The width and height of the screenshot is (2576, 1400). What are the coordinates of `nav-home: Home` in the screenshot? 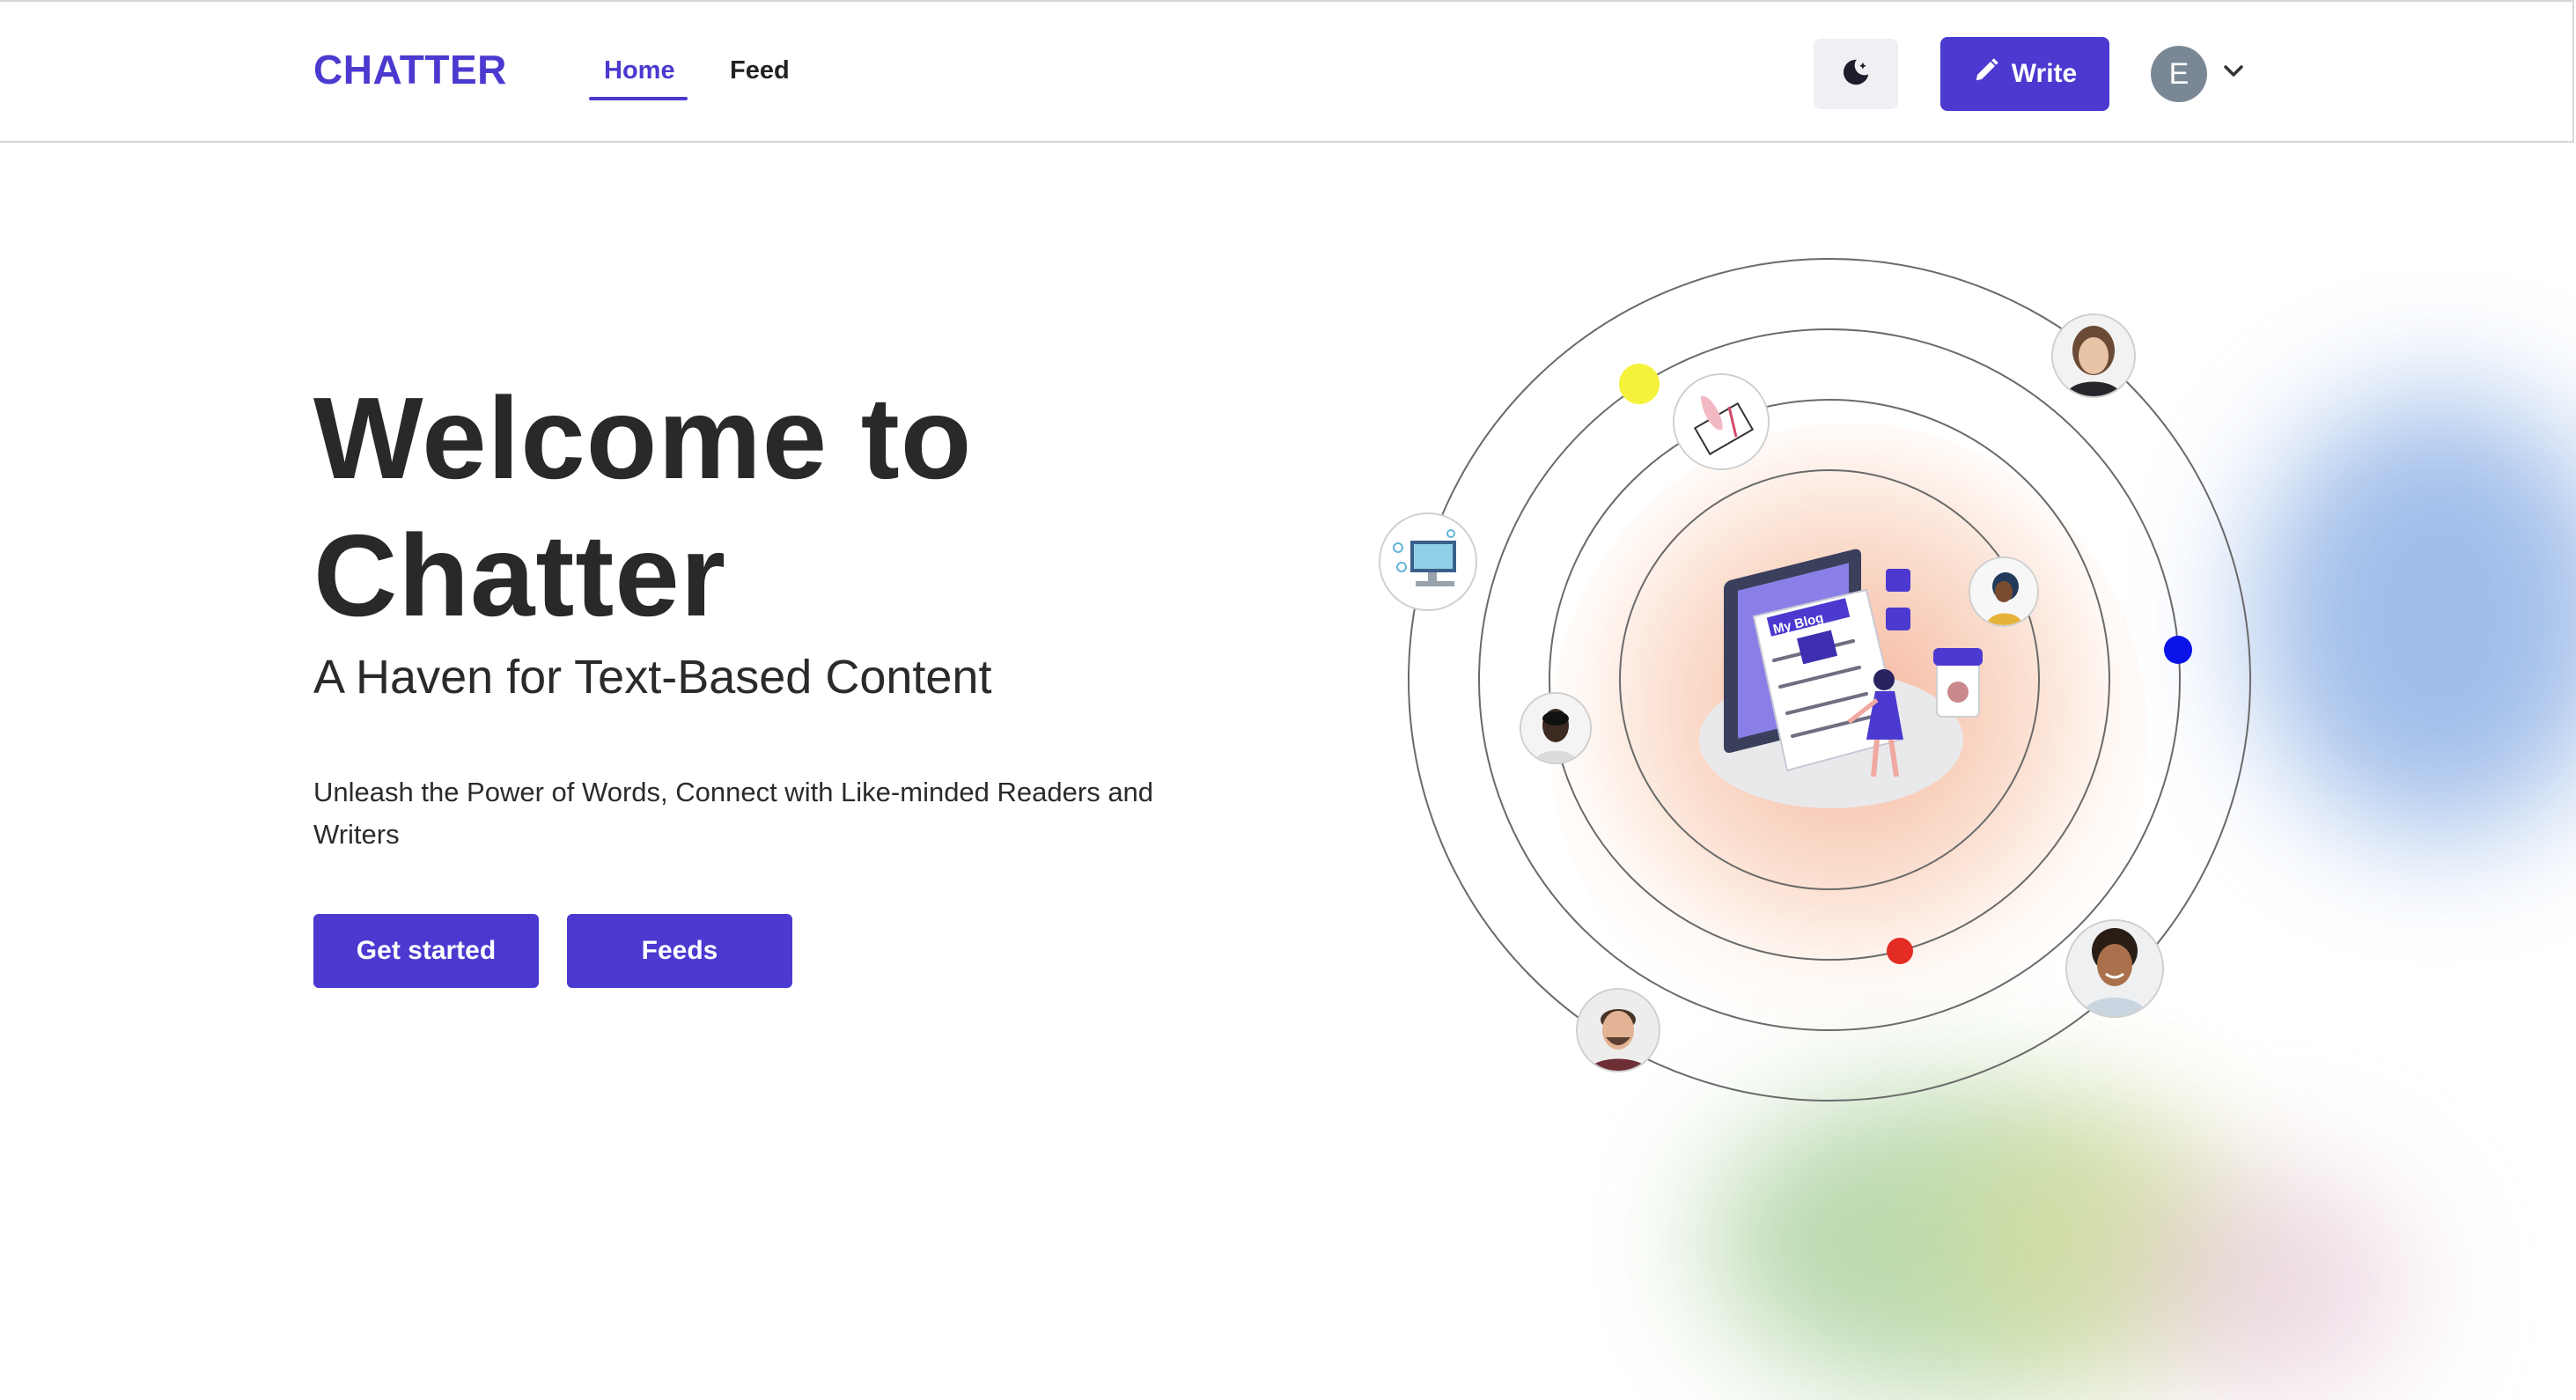 It's located at (639, 70).